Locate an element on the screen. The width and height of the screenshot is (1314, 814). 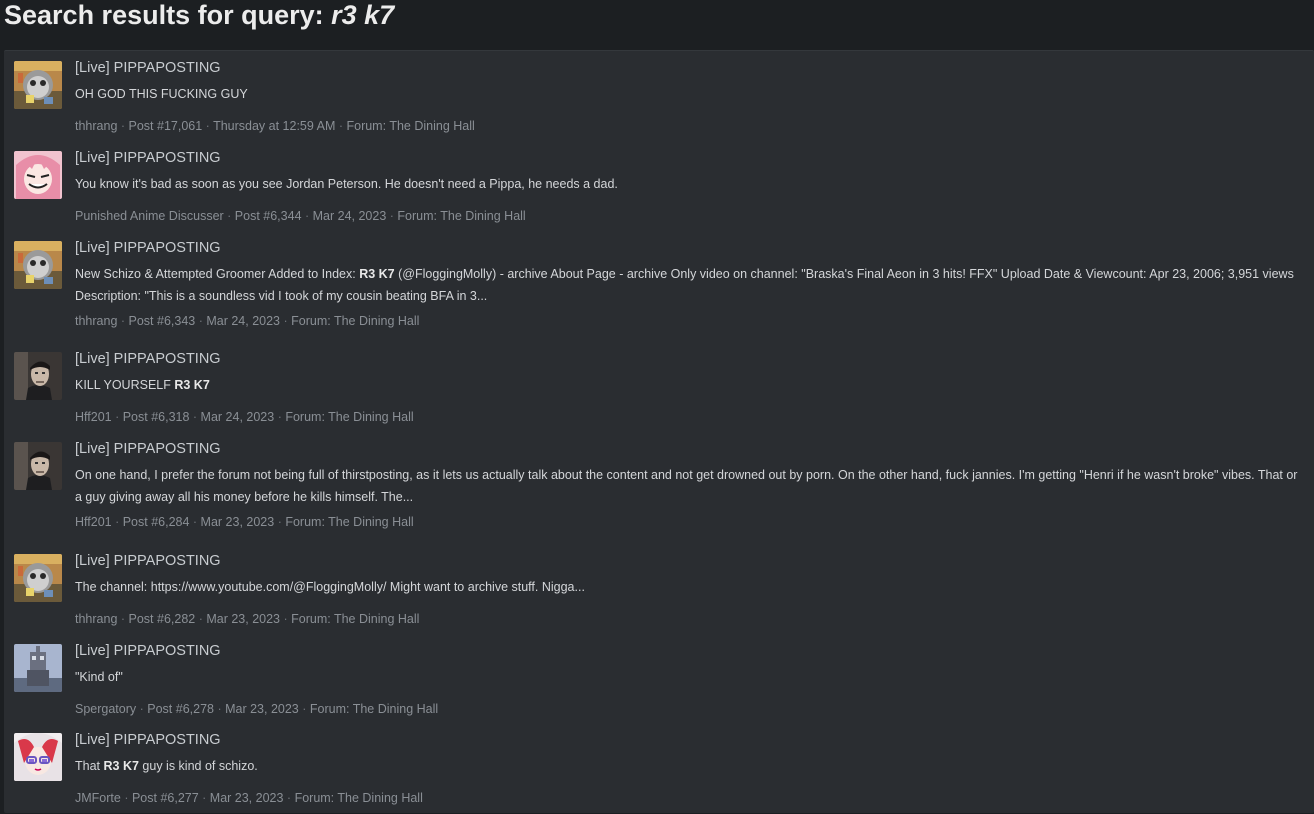
avatar-anime is located at coordinates (38, 757).